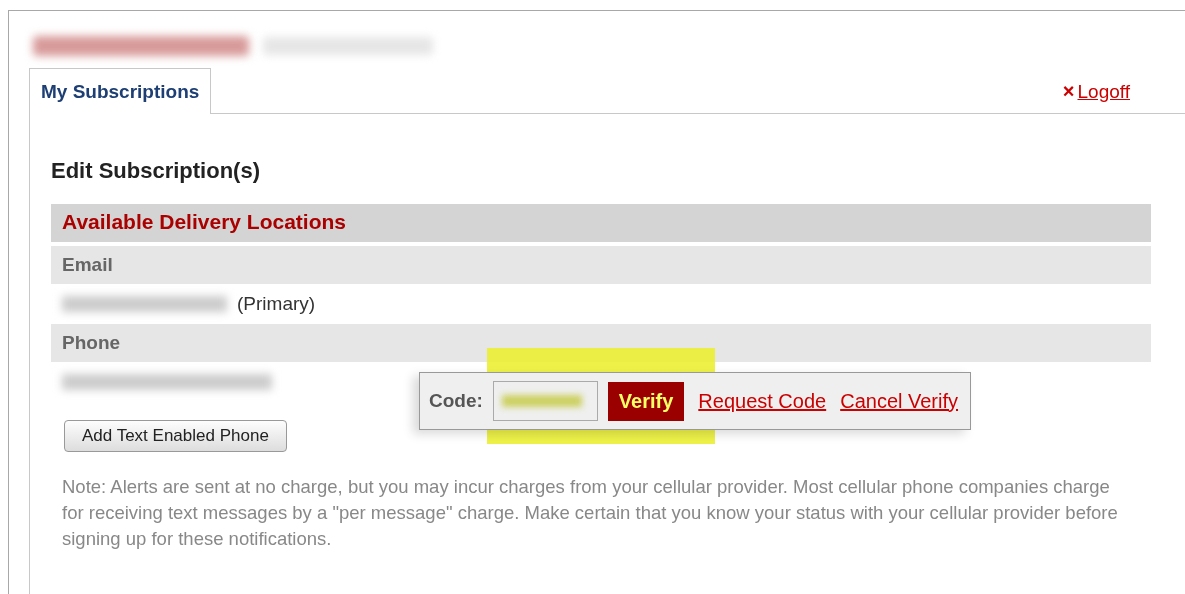 Image resolution: width=1185 pixels, height=594 pixels. I want to click on link: Request Code, so click(762, 401).